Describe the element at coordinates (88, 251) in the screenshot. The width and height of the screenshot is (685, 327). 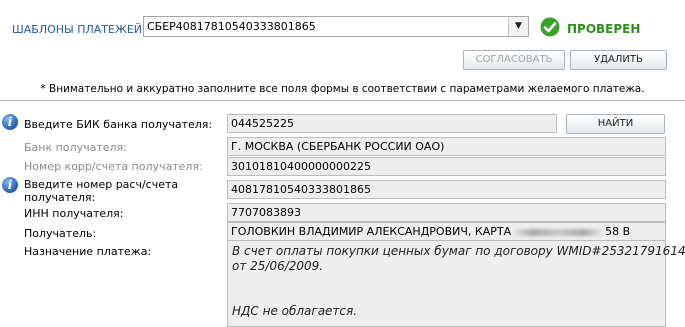
I see `purpose-label: Назначение платежа:` at that location.